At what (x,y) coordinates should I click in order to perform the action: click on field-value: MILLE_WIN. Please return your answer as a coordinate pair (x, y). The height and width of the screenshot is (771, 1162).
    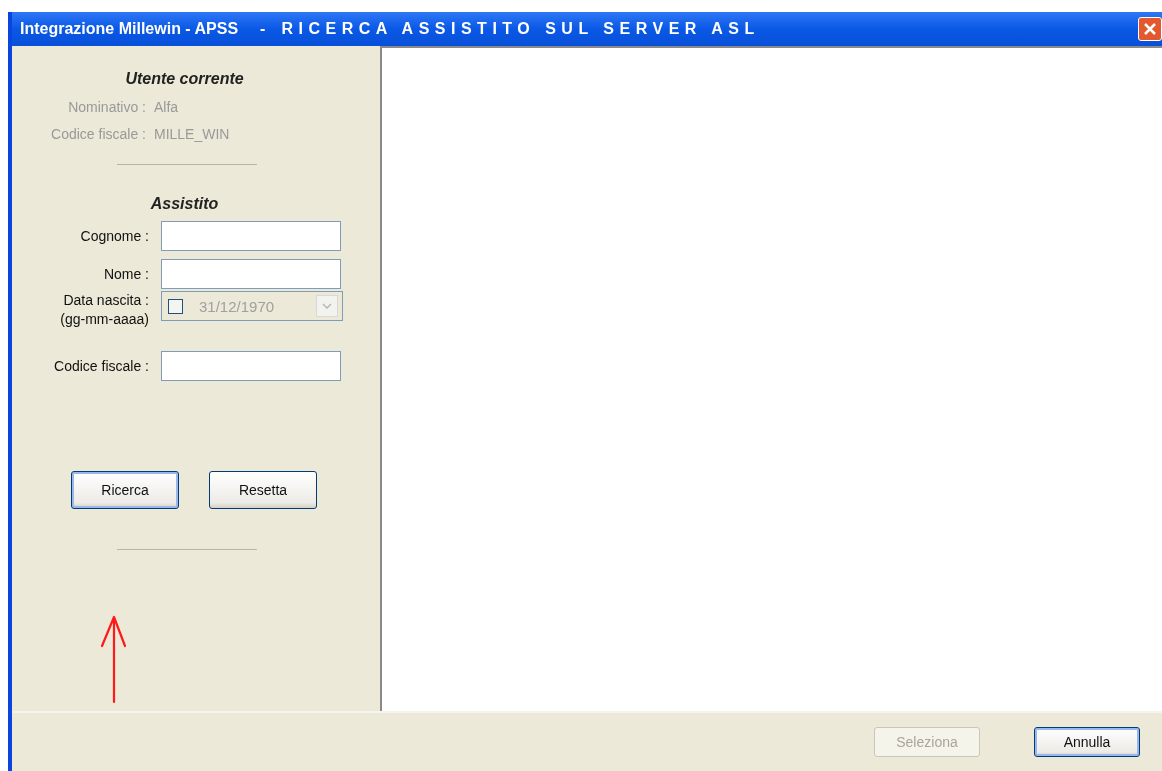
    Looking at the image, I should click on (192, 134).